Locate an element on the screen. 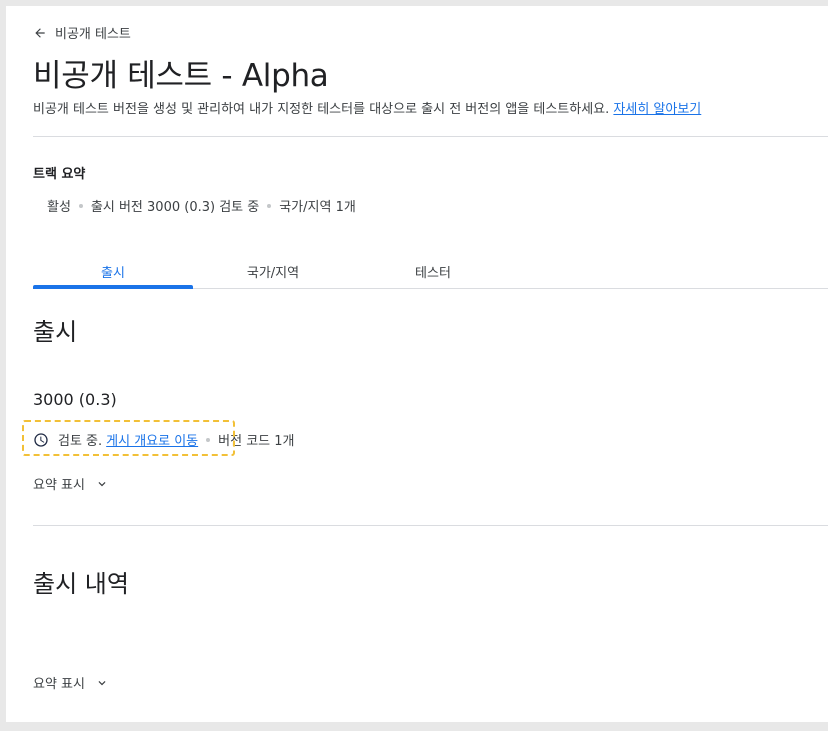 The width and height of the screenshot is (828, 731). release-version: 3000 (0.3) is located at coordinates (75, 399).